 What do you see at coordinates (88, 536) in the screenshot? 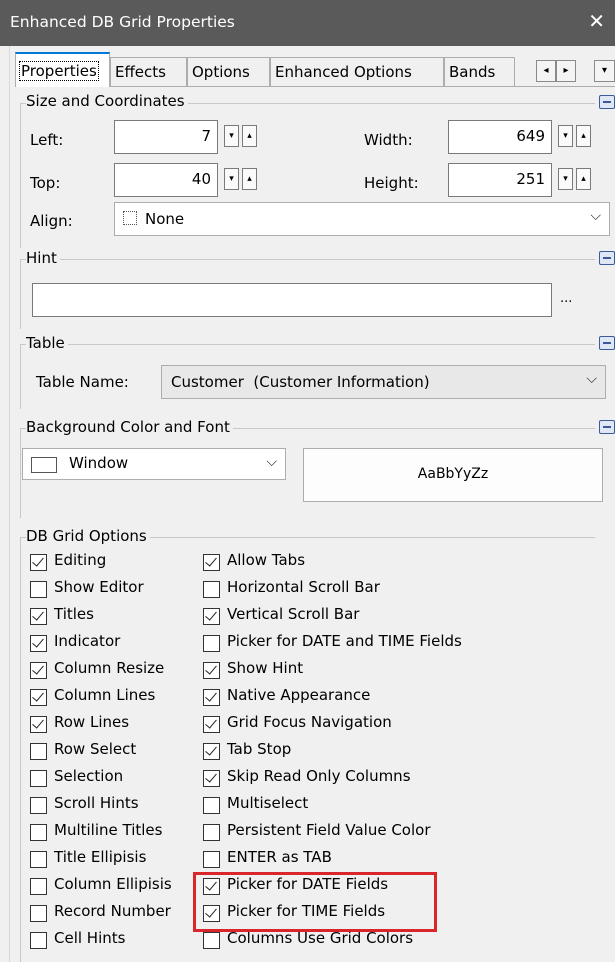
I see `grid-options-title: DB Grid Options` at bounding box center [88, 536].